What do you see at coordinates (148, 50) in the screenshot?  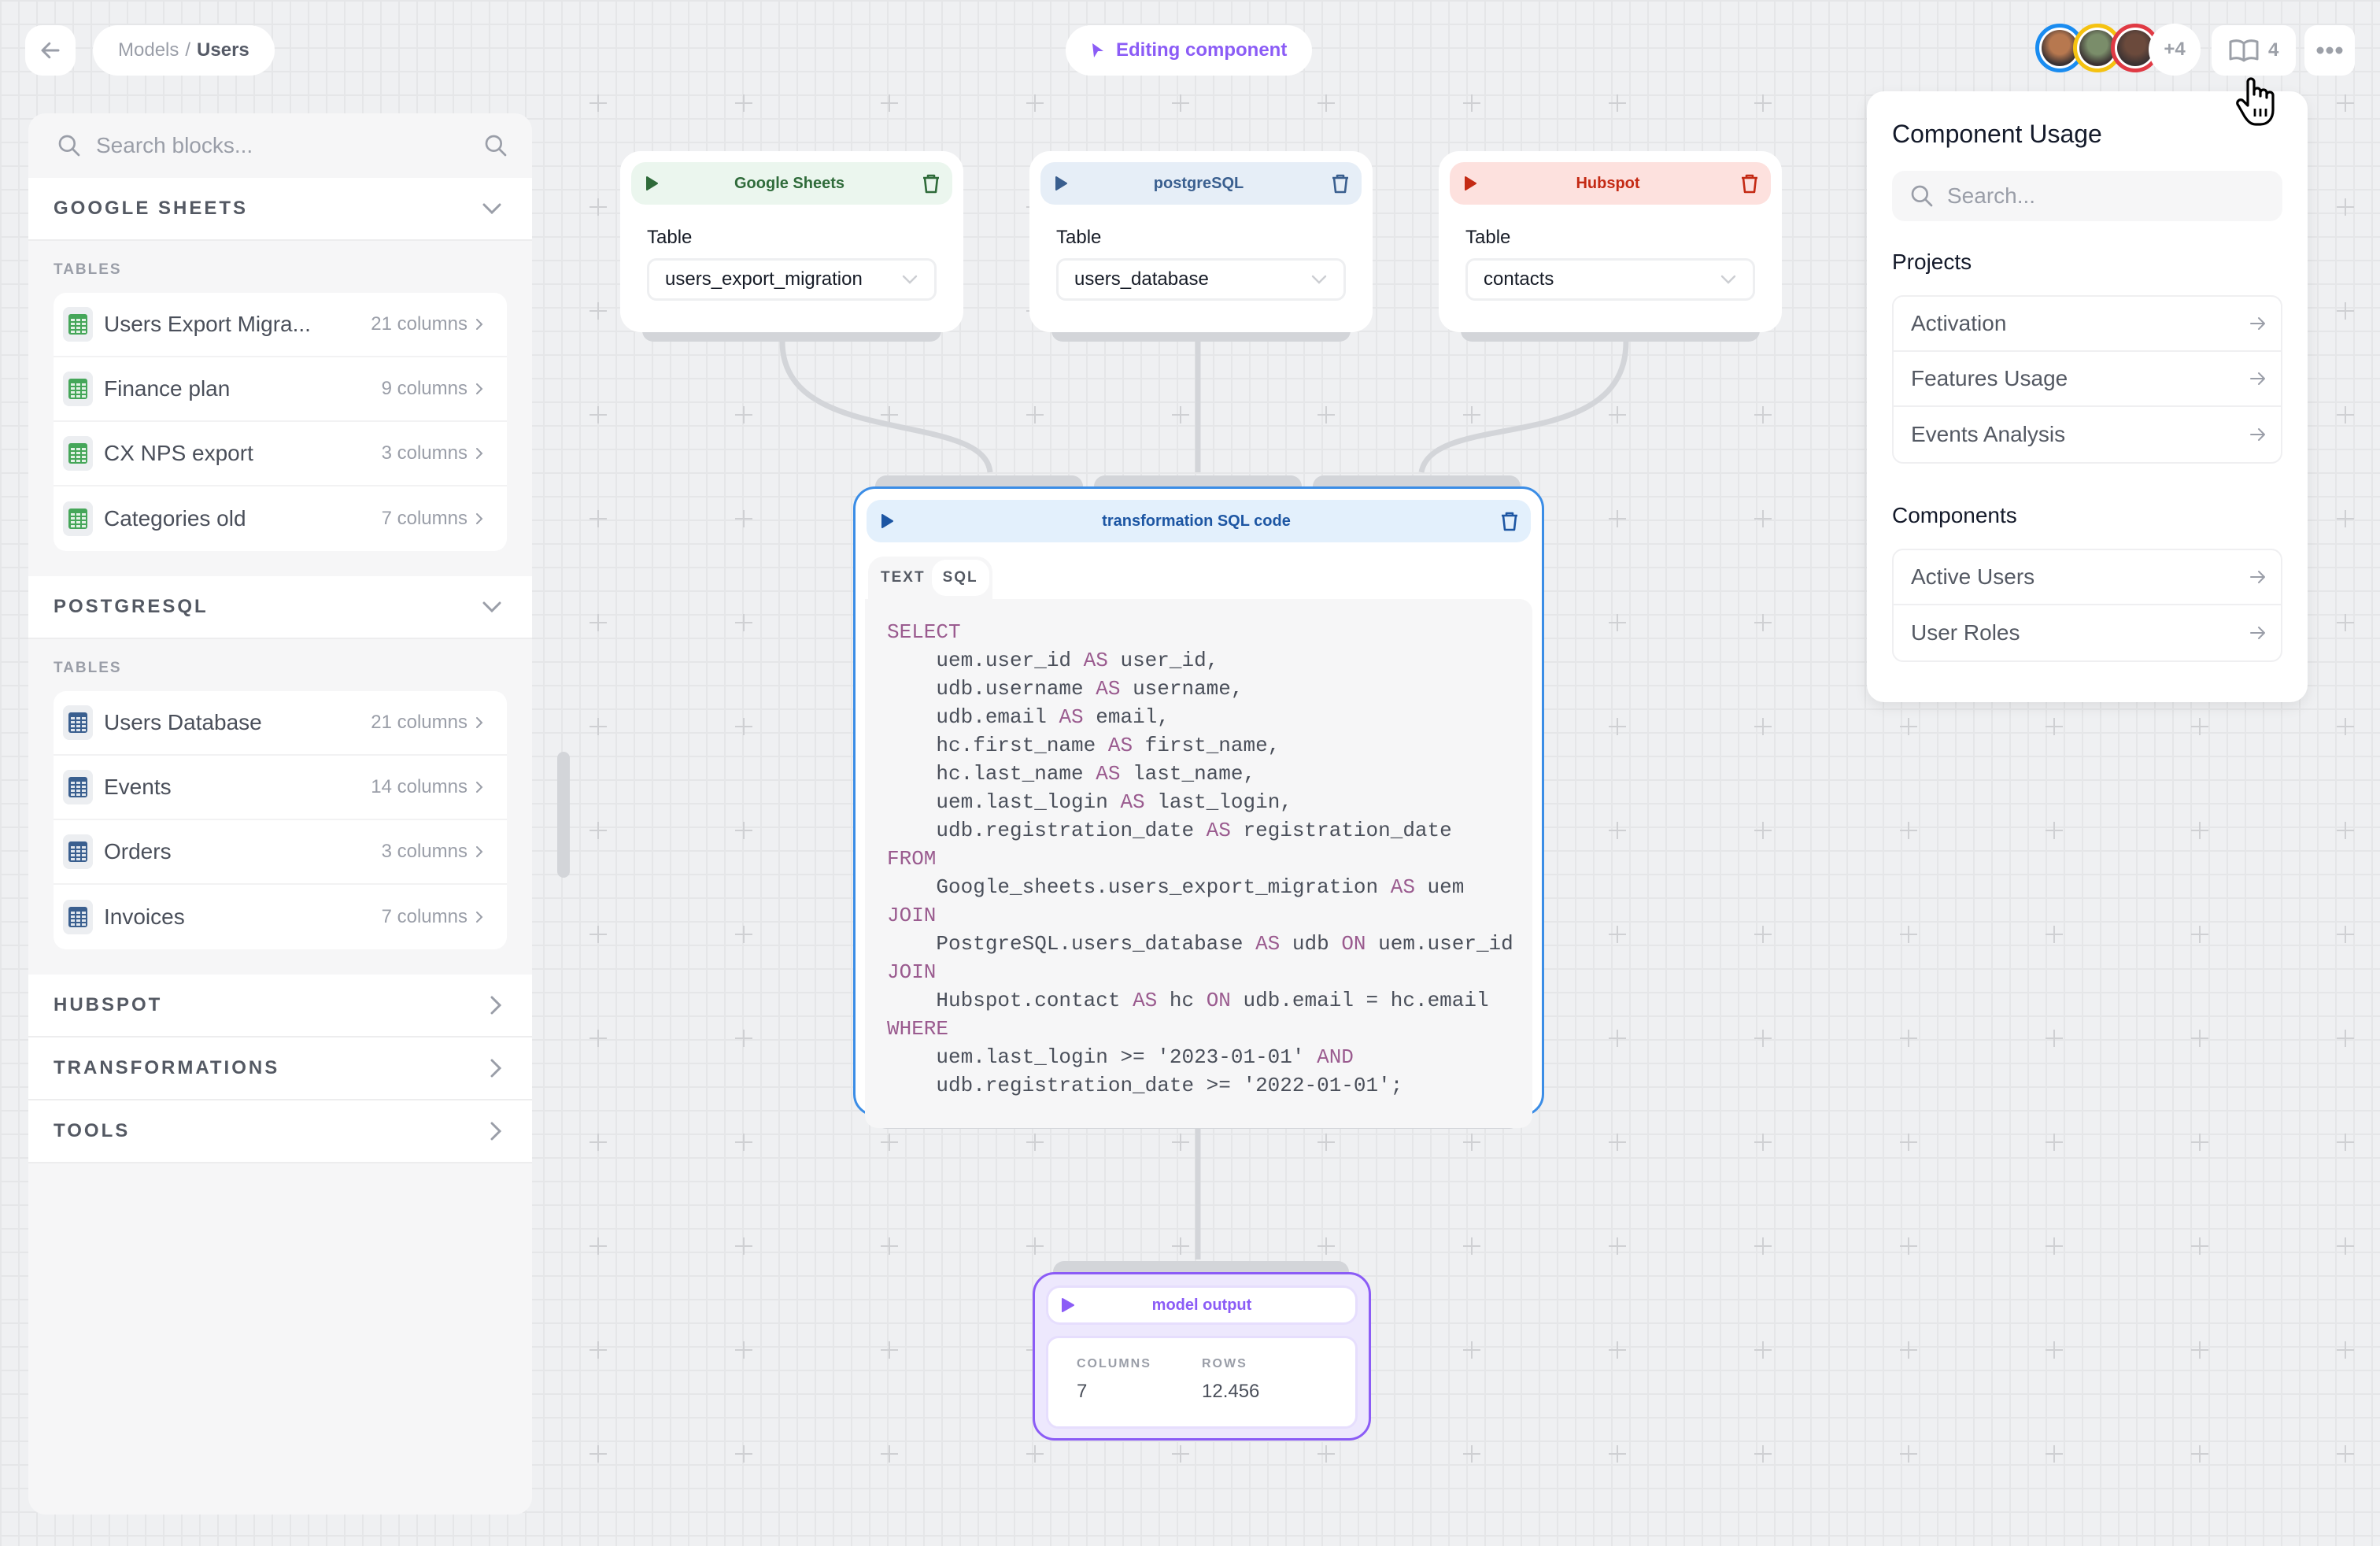 I see `breadcrumb-parent: Models` at bounding box center [148, 50].